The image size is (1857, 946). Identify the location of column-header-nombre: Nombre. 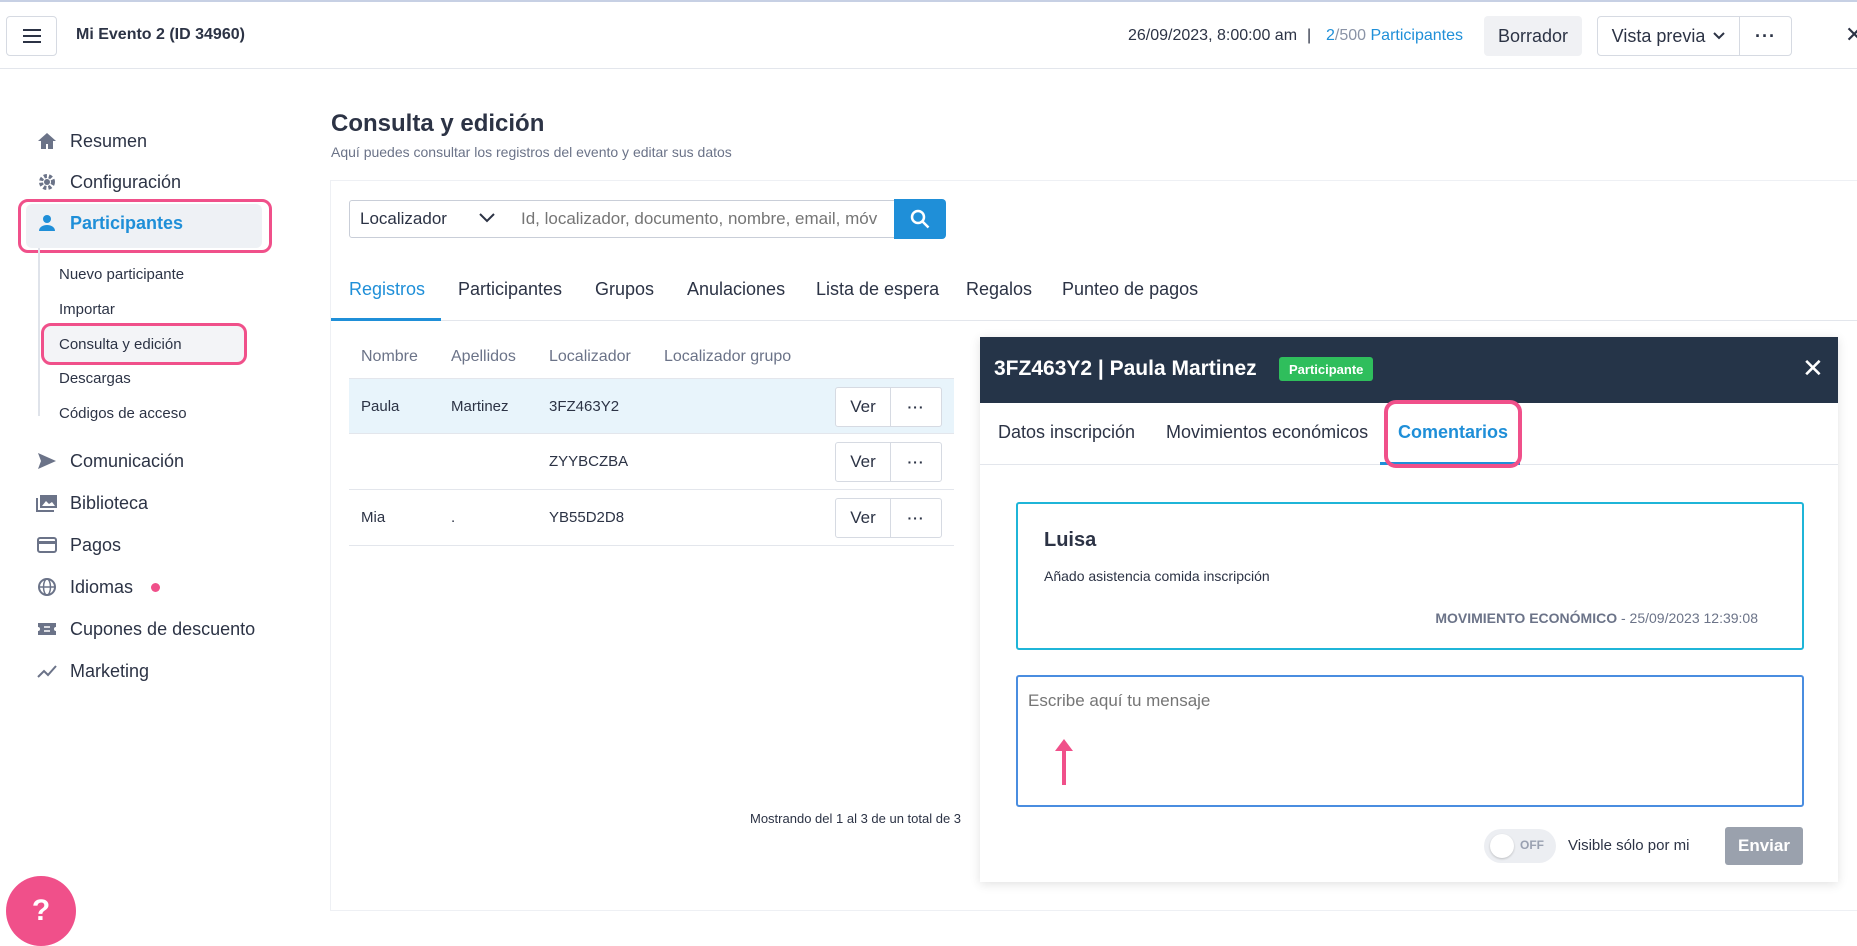
(389, 357).